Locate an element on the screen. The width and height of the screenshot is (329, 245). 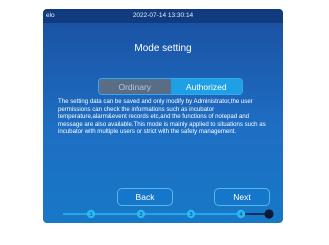
status-datetime: 2022-07-14 13:30:14 is located at coordinates (163, 15).